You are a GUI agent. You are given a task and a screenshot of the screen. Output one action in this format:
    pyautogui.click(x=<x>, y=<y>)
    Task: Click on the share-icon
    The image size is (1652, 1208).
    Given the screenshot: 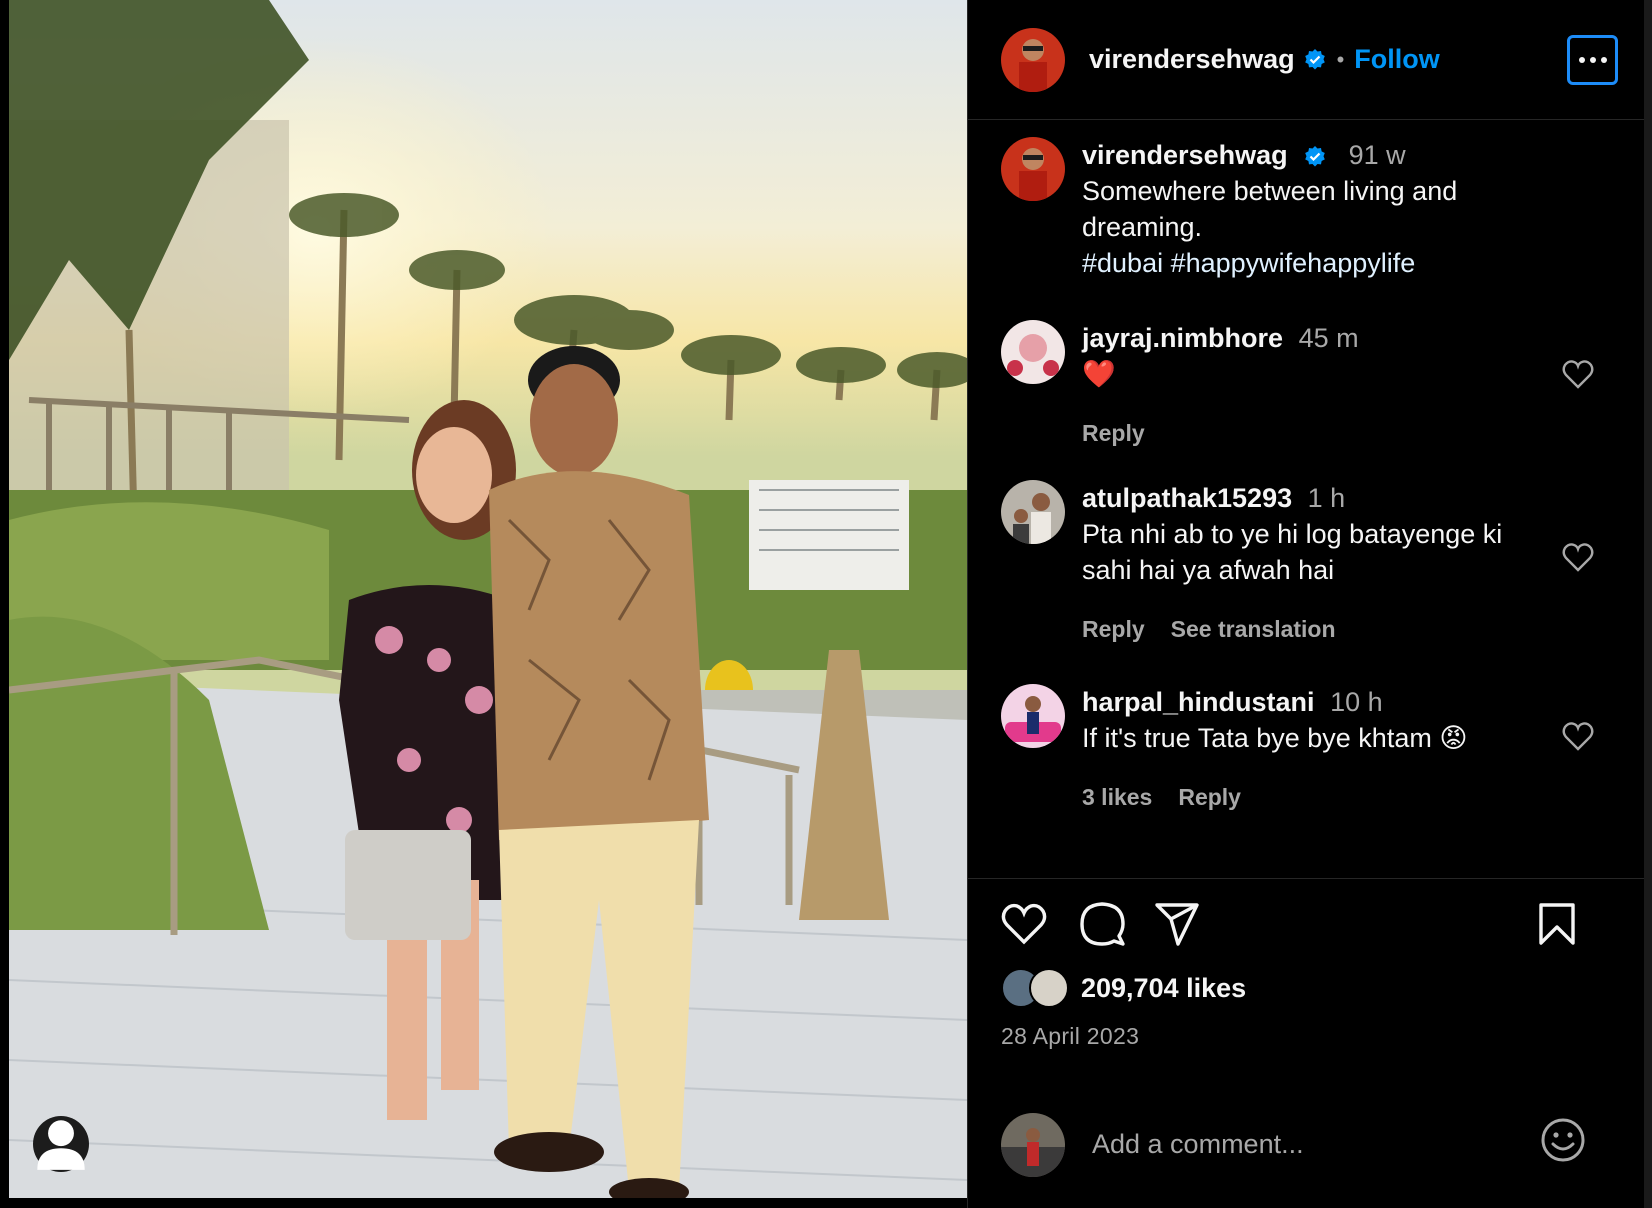 What is the action you would take?
    pyautogui.click(x=1177, y=924)
    